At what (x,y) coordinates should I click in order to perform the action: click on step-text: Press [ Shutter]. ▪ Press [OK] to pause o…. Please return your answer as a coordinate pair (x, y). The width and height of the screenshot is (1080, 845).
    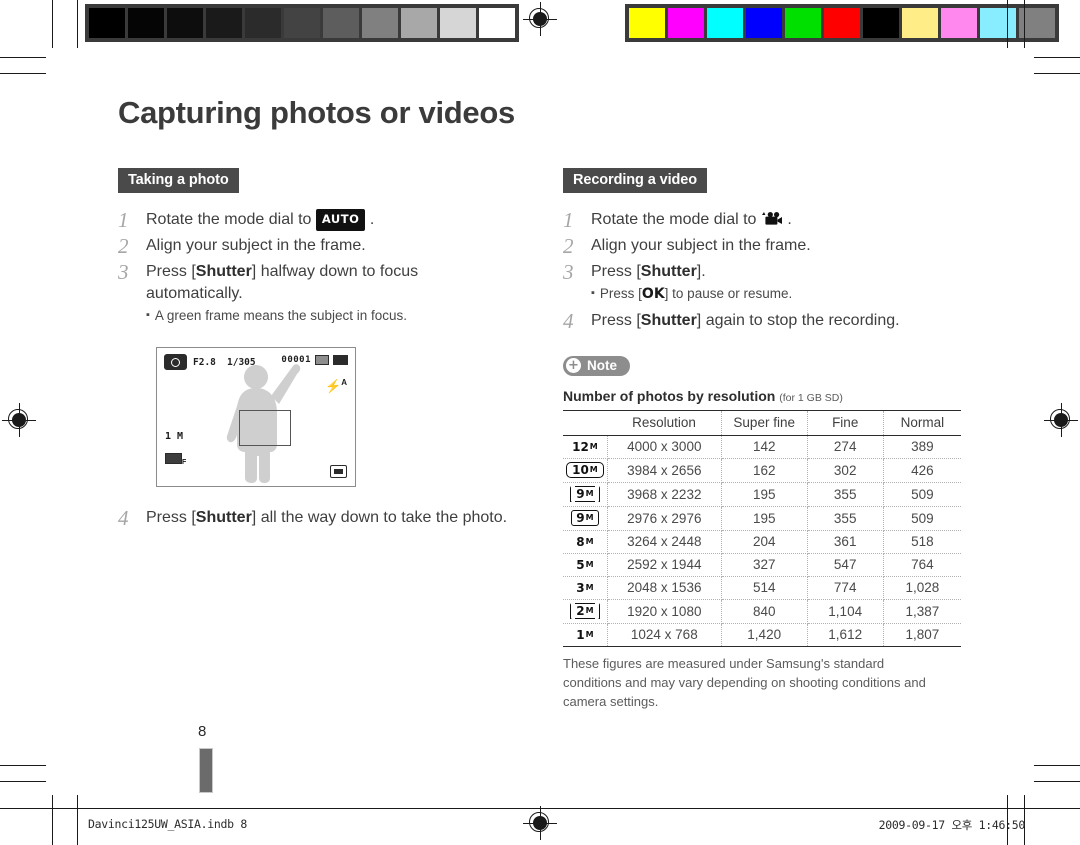
    Looking at the image, I should click on (777, 282).